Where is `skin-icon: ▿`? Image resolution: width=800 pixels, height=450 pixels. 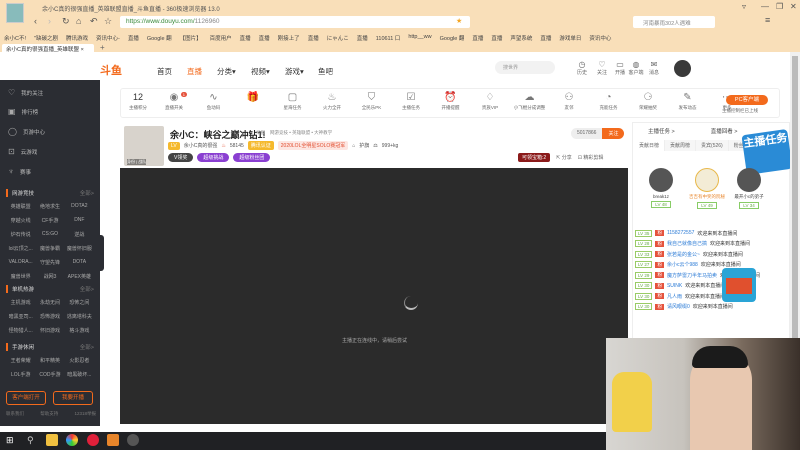
skin-icon: ▿ is located at coordinates (744, 6).